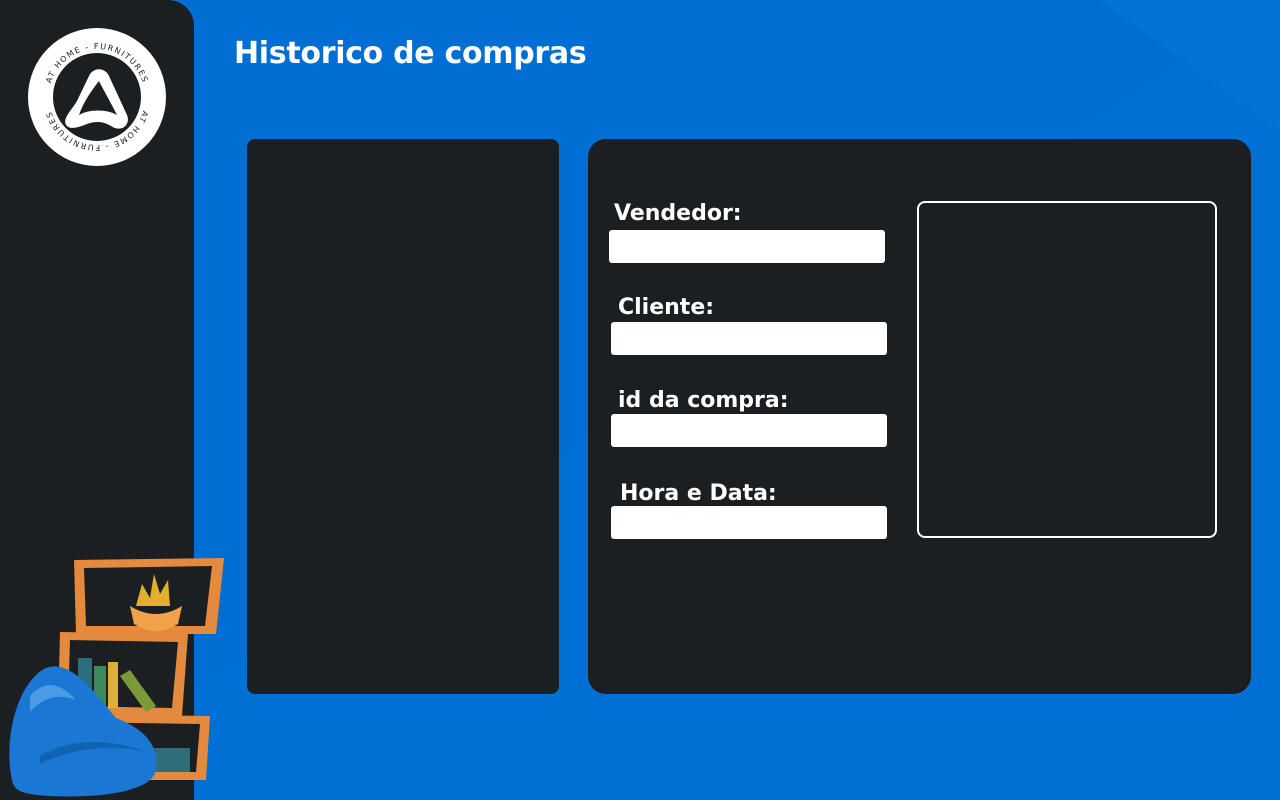 Image resolution: width=1280 pixels, height=800 pixels. I want to click on product-image-box, so click(1067, 369).